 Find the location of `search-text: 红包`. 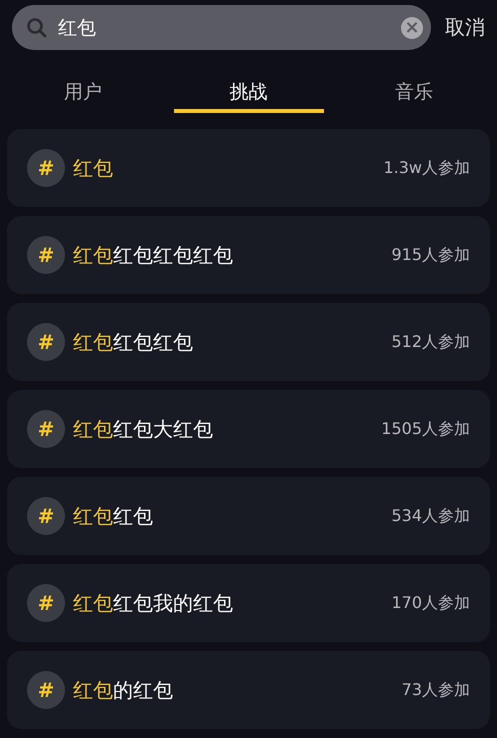

search-text: 红包 is located at coordinates (77, 28).